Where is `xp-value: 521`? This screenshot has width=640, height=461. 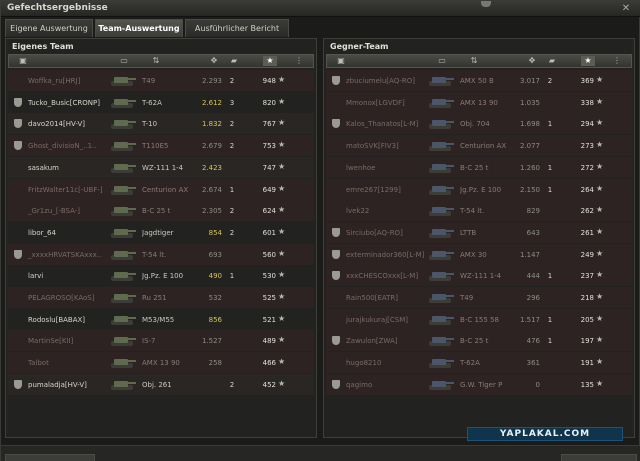
xp-value: 521 is located at coordinates (269, 319).